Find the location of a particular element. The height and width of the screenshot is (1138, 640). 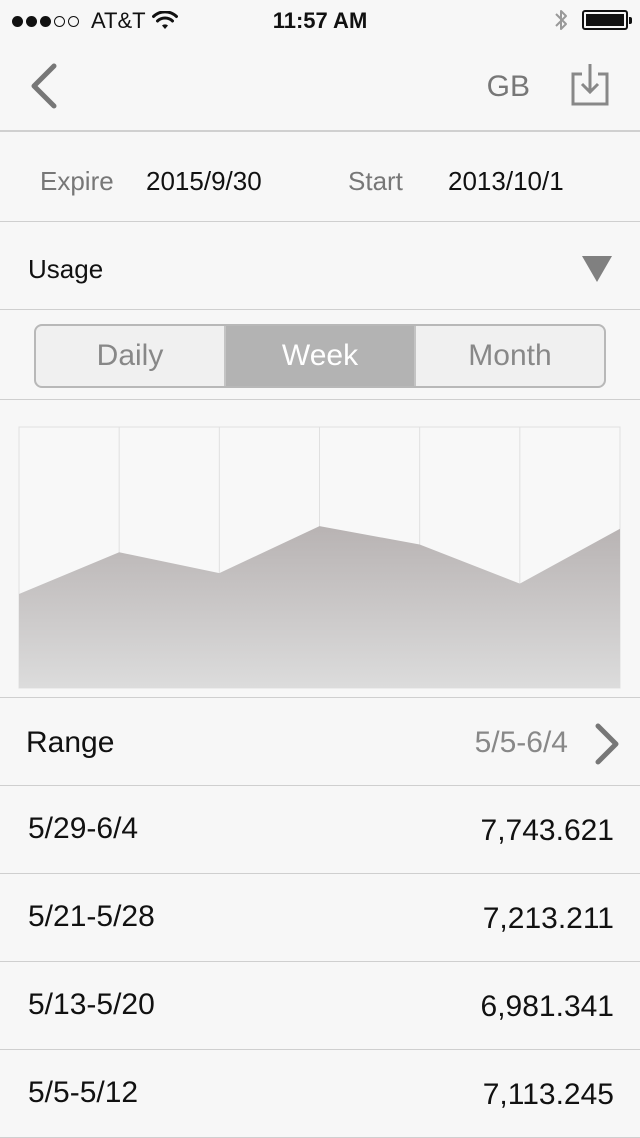

segment-week: Week is located at coordinates (319, 356).